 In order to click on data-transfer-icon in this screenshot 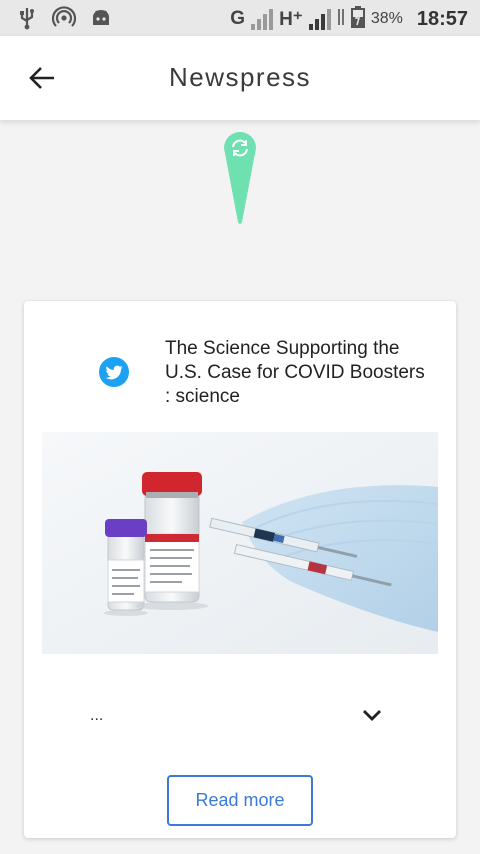, I will do `click(341, 19)`.